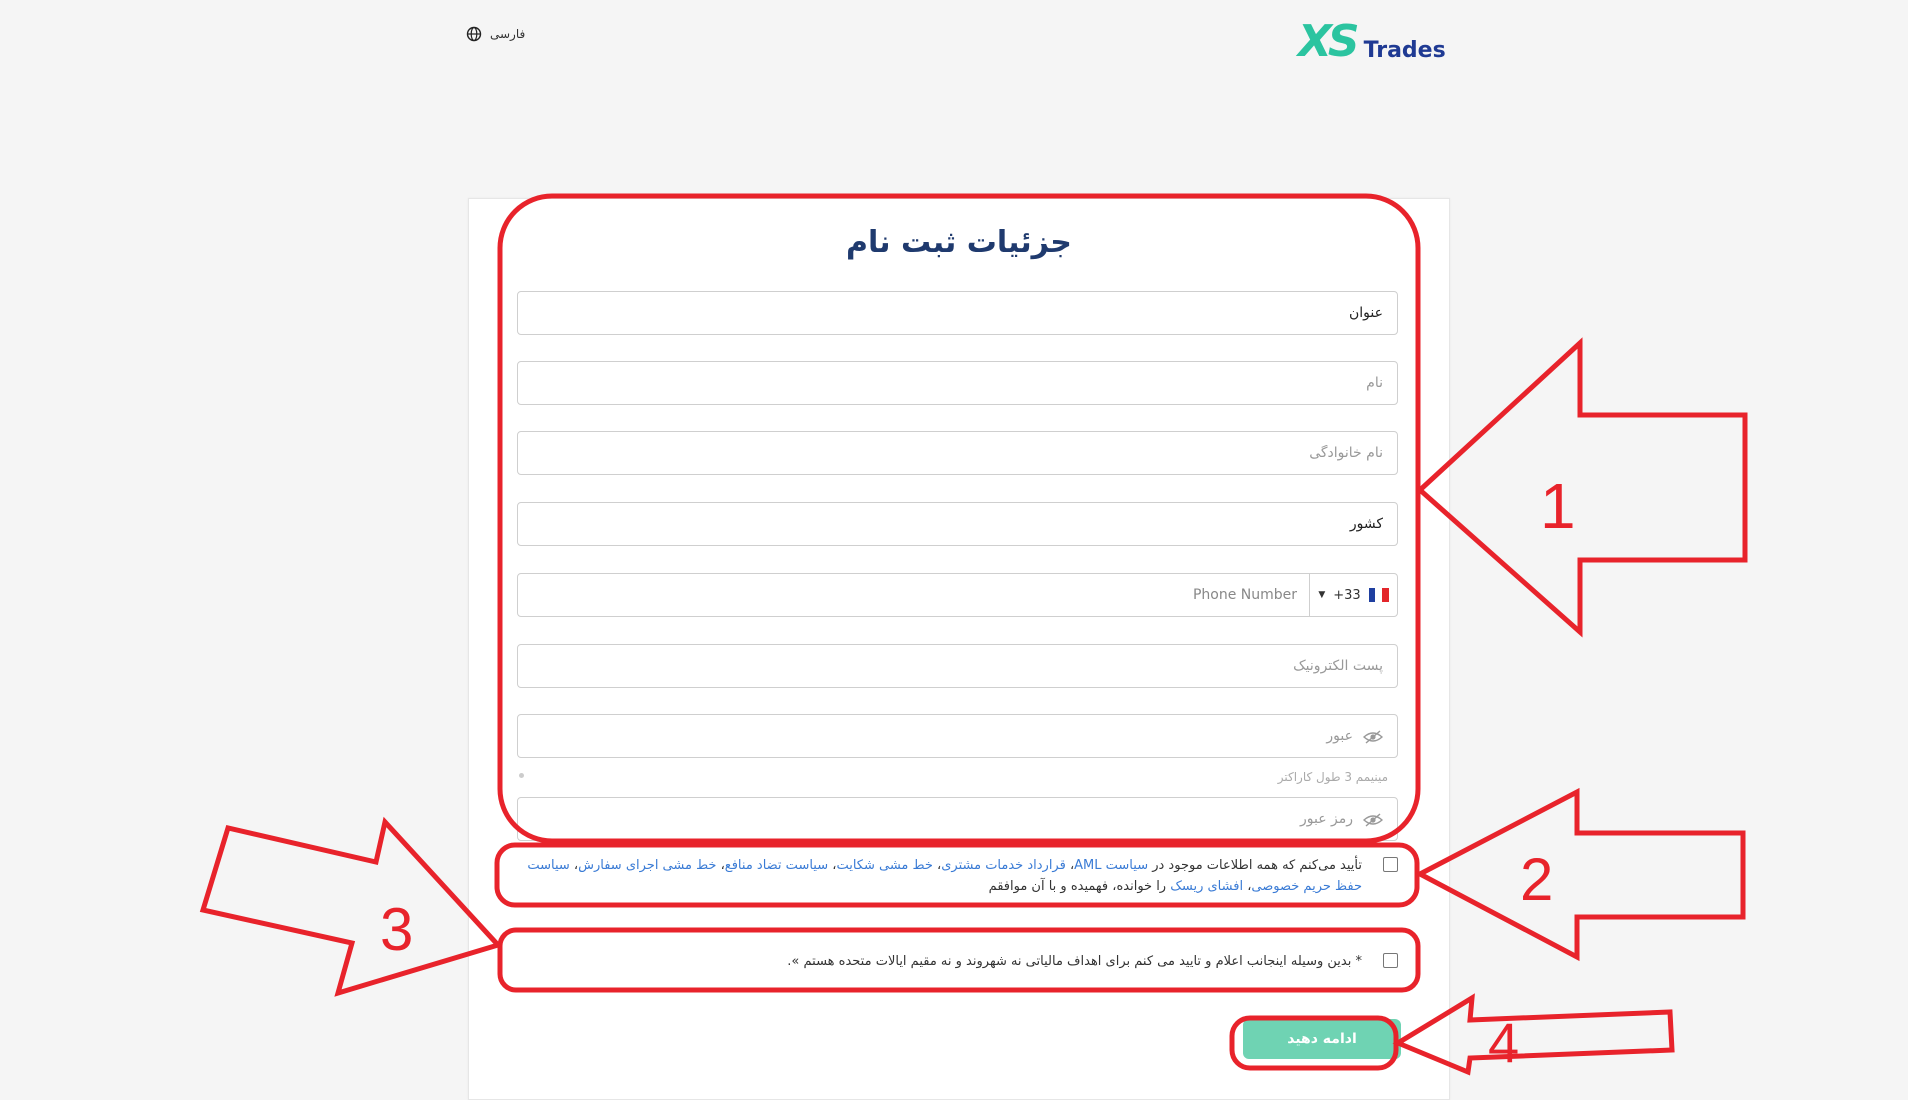 This screenshot has width=1908, height=1100. What do you see at coordinates (1347, 595) in the screenshot?
I see `country-code: +33` at bounding box center [1347, 595].